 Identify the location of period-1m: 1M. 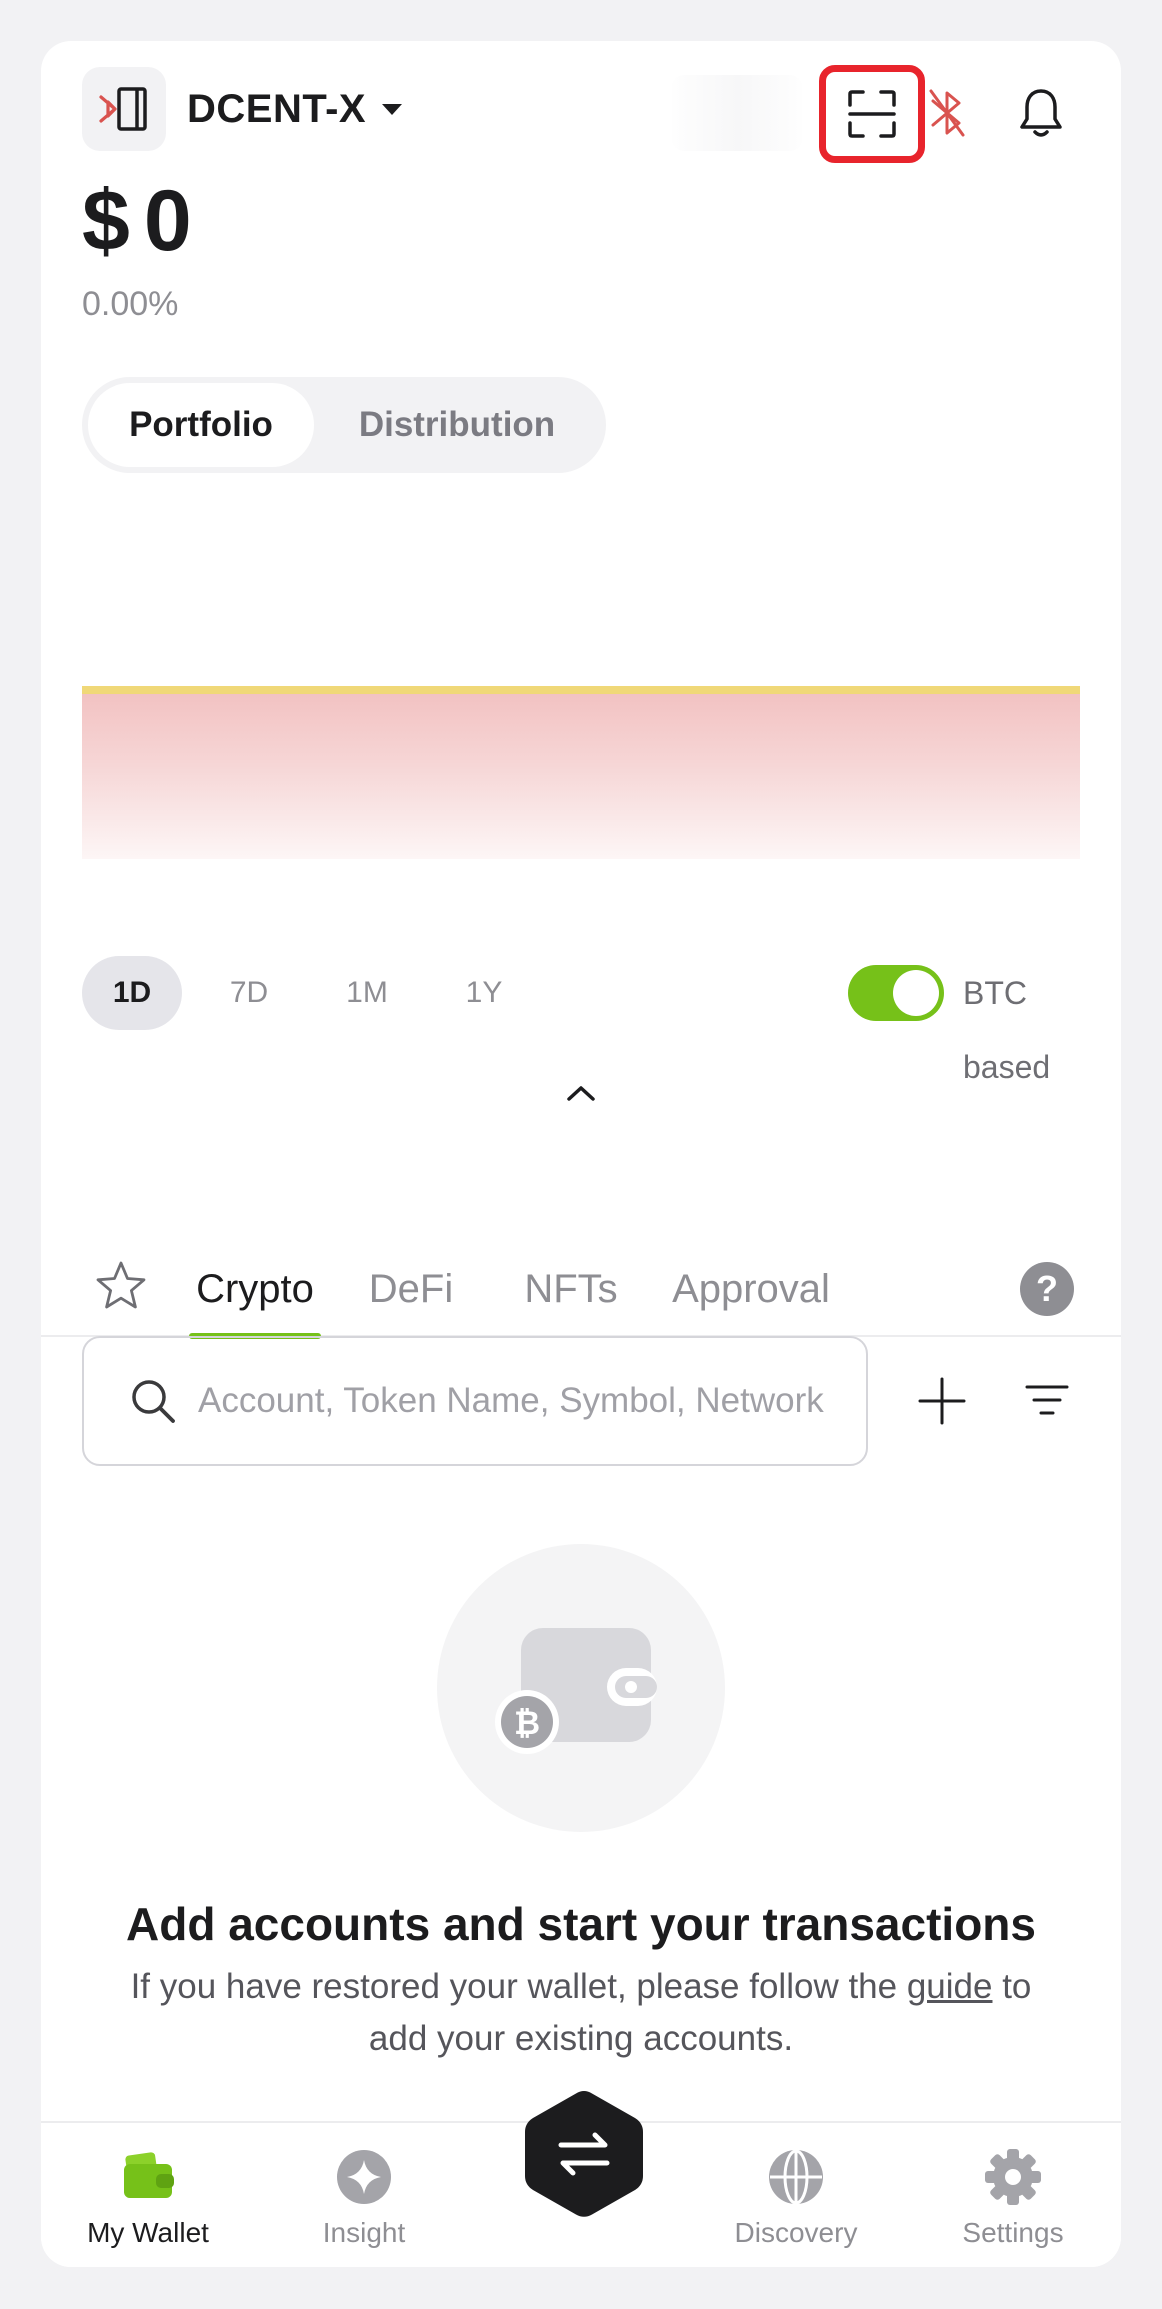
(367, 993).